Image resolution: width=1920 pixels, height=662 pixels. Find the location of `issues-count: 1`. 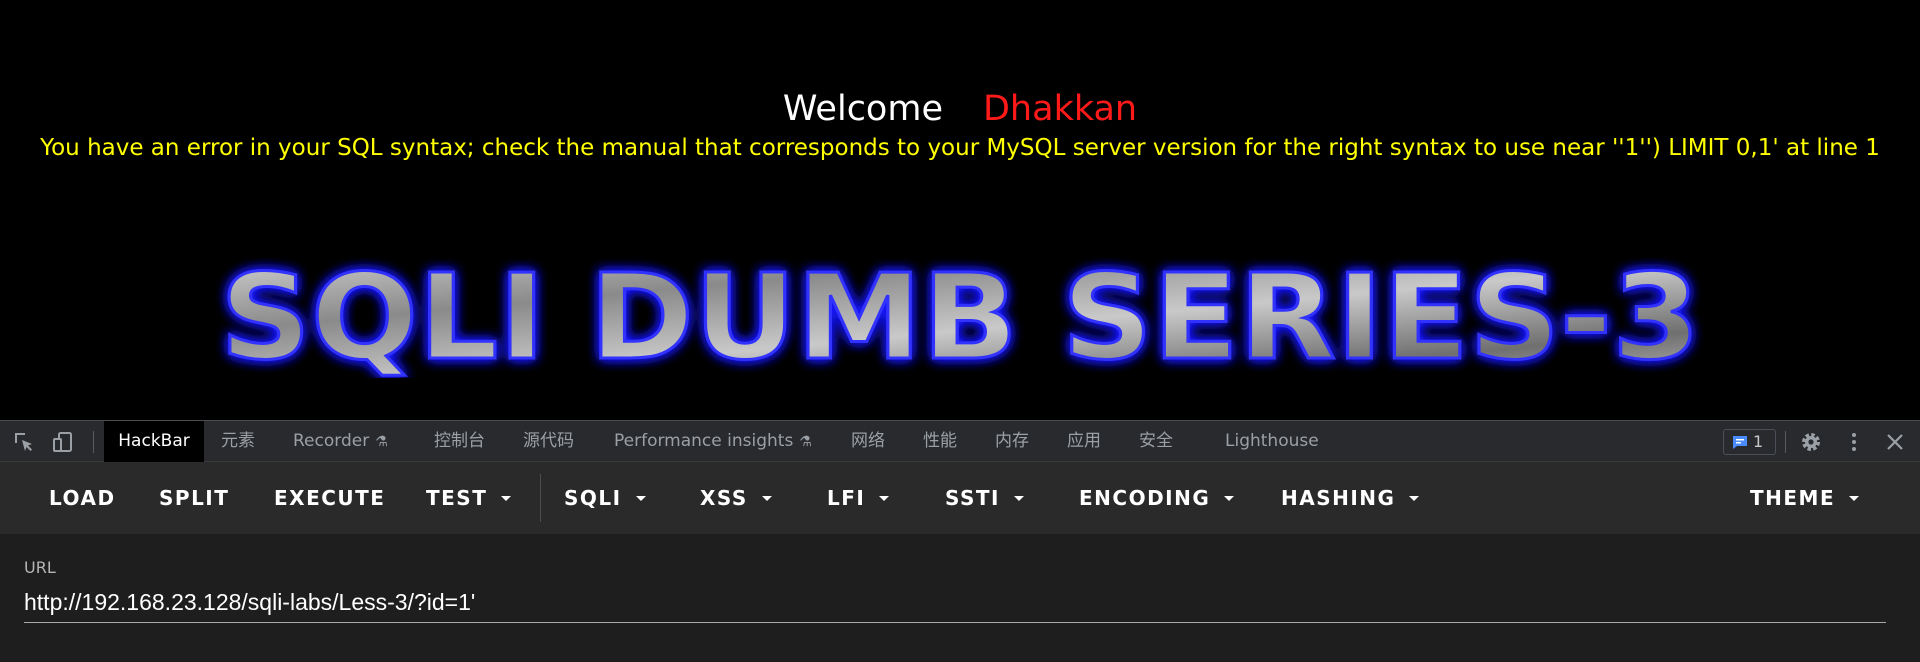

issues-count: 1 is located at coordinates (1758, 441).